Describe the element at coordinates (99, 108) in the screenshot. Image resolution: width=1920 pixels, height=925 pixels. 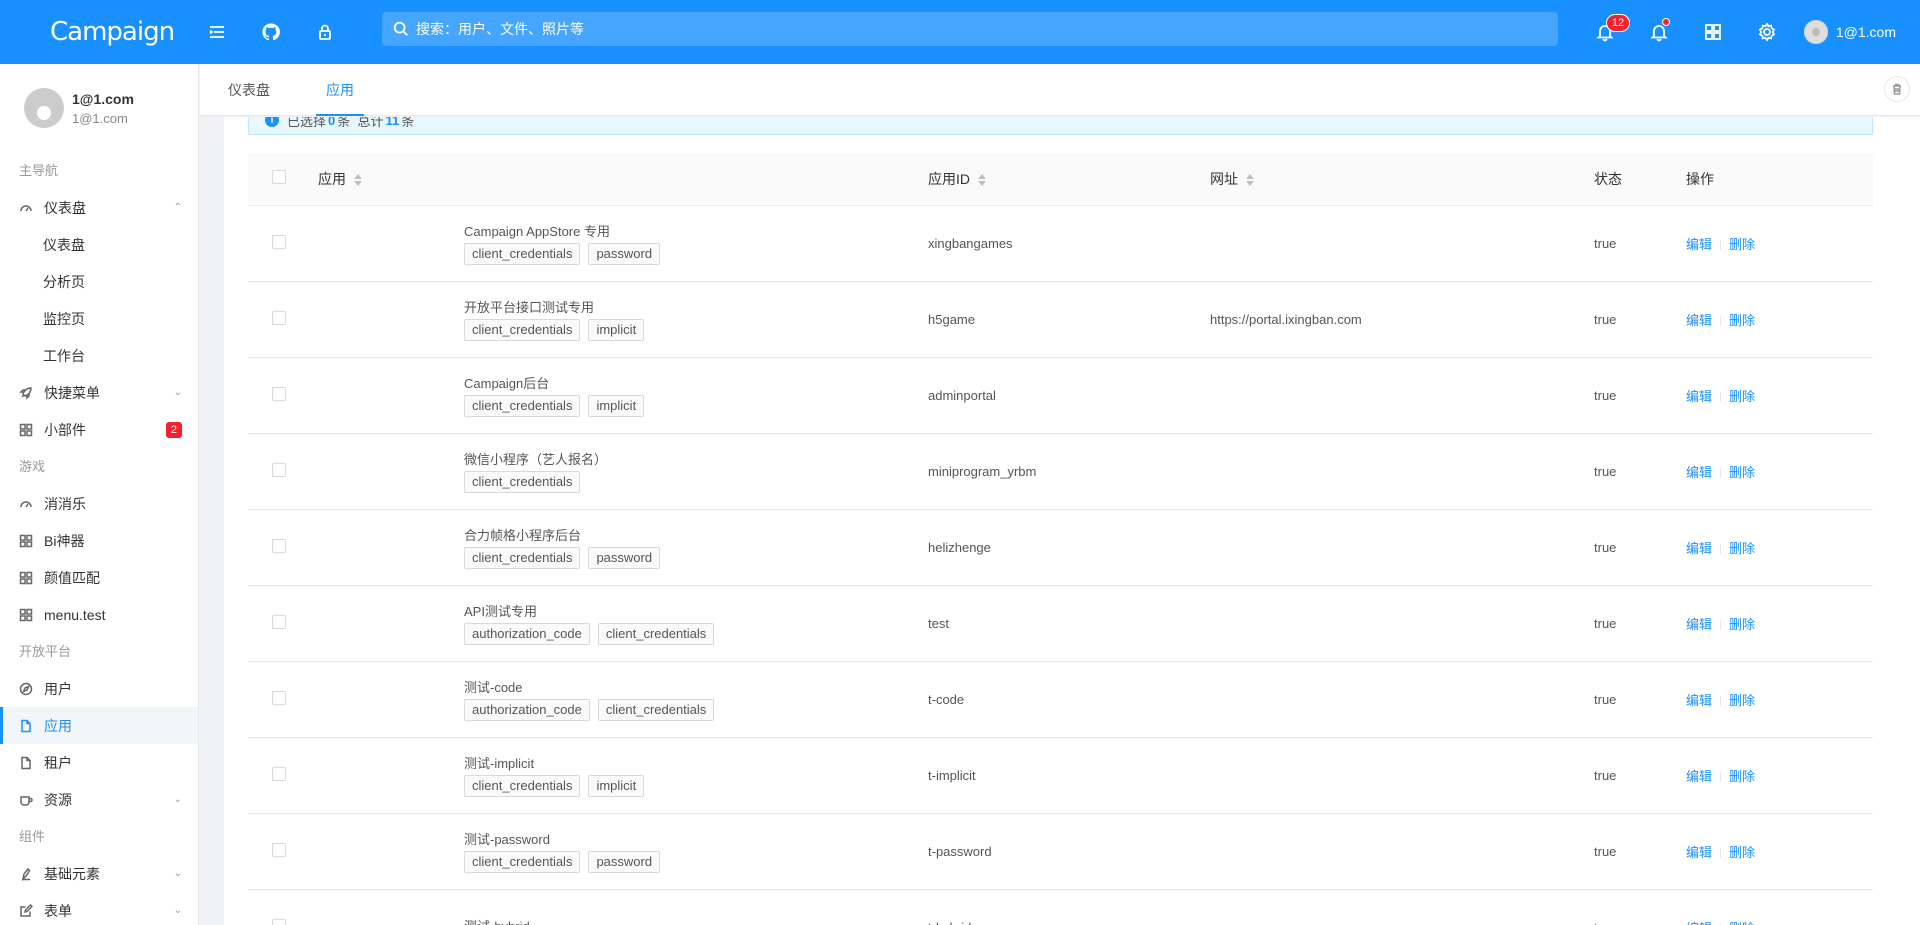
I see `sidebar-profile: 1@1.com 1@1.com` at that location.